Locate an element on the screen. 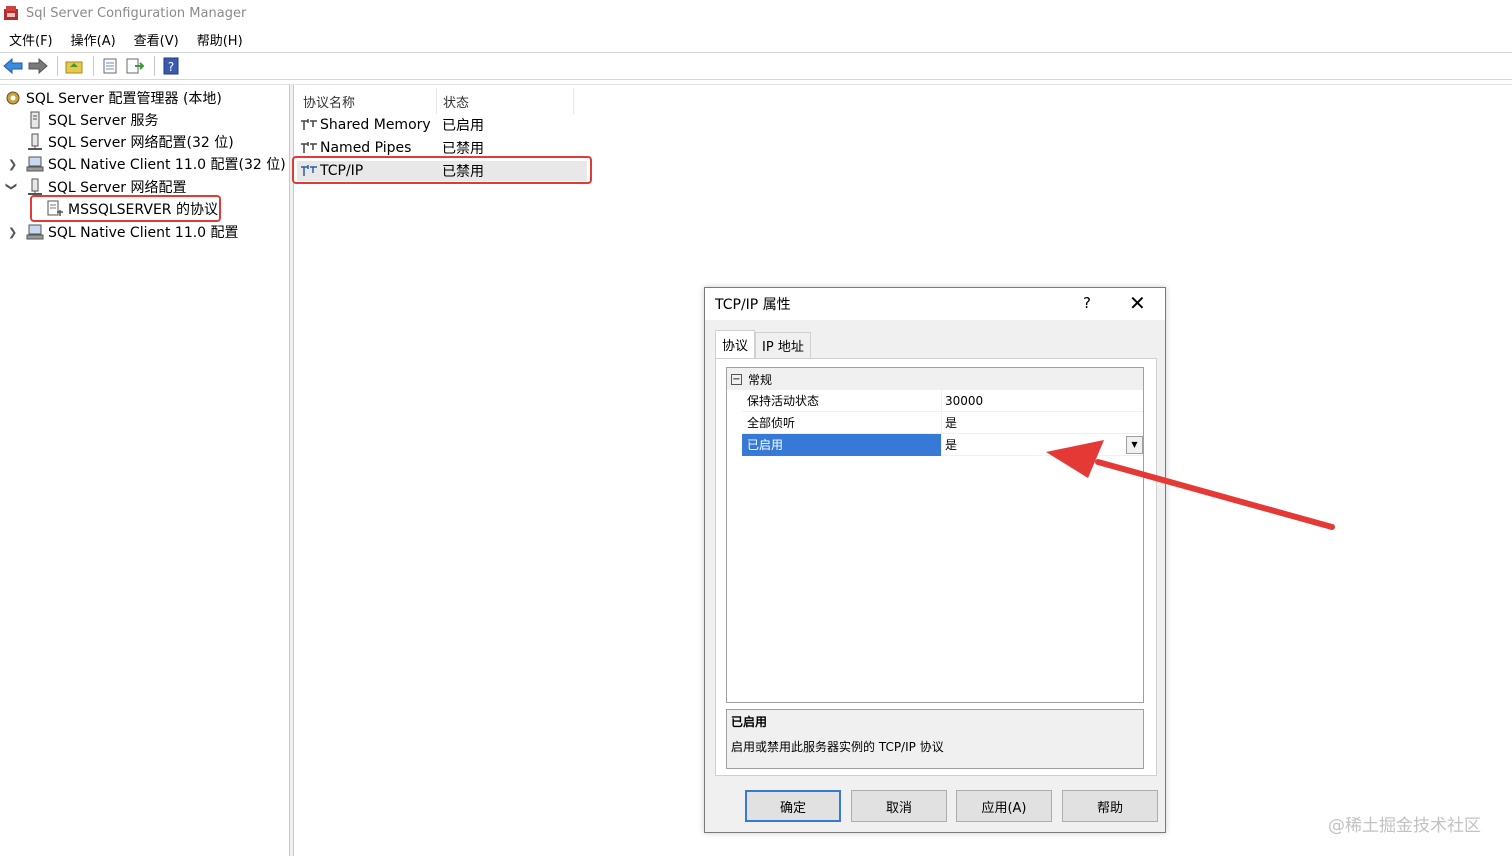 The width and height of the screenshot is (1512, 856). watermark: @稀土掘金技术社区 is located at coordinates (1404, 826).